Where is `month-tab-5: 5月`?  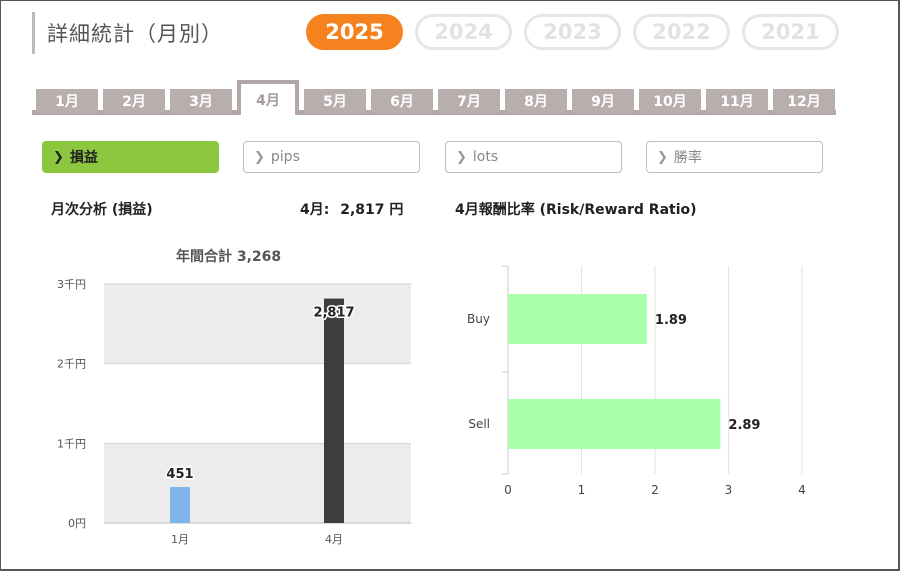 month-tab-5: 5月 is located at coordinates (335, 101).